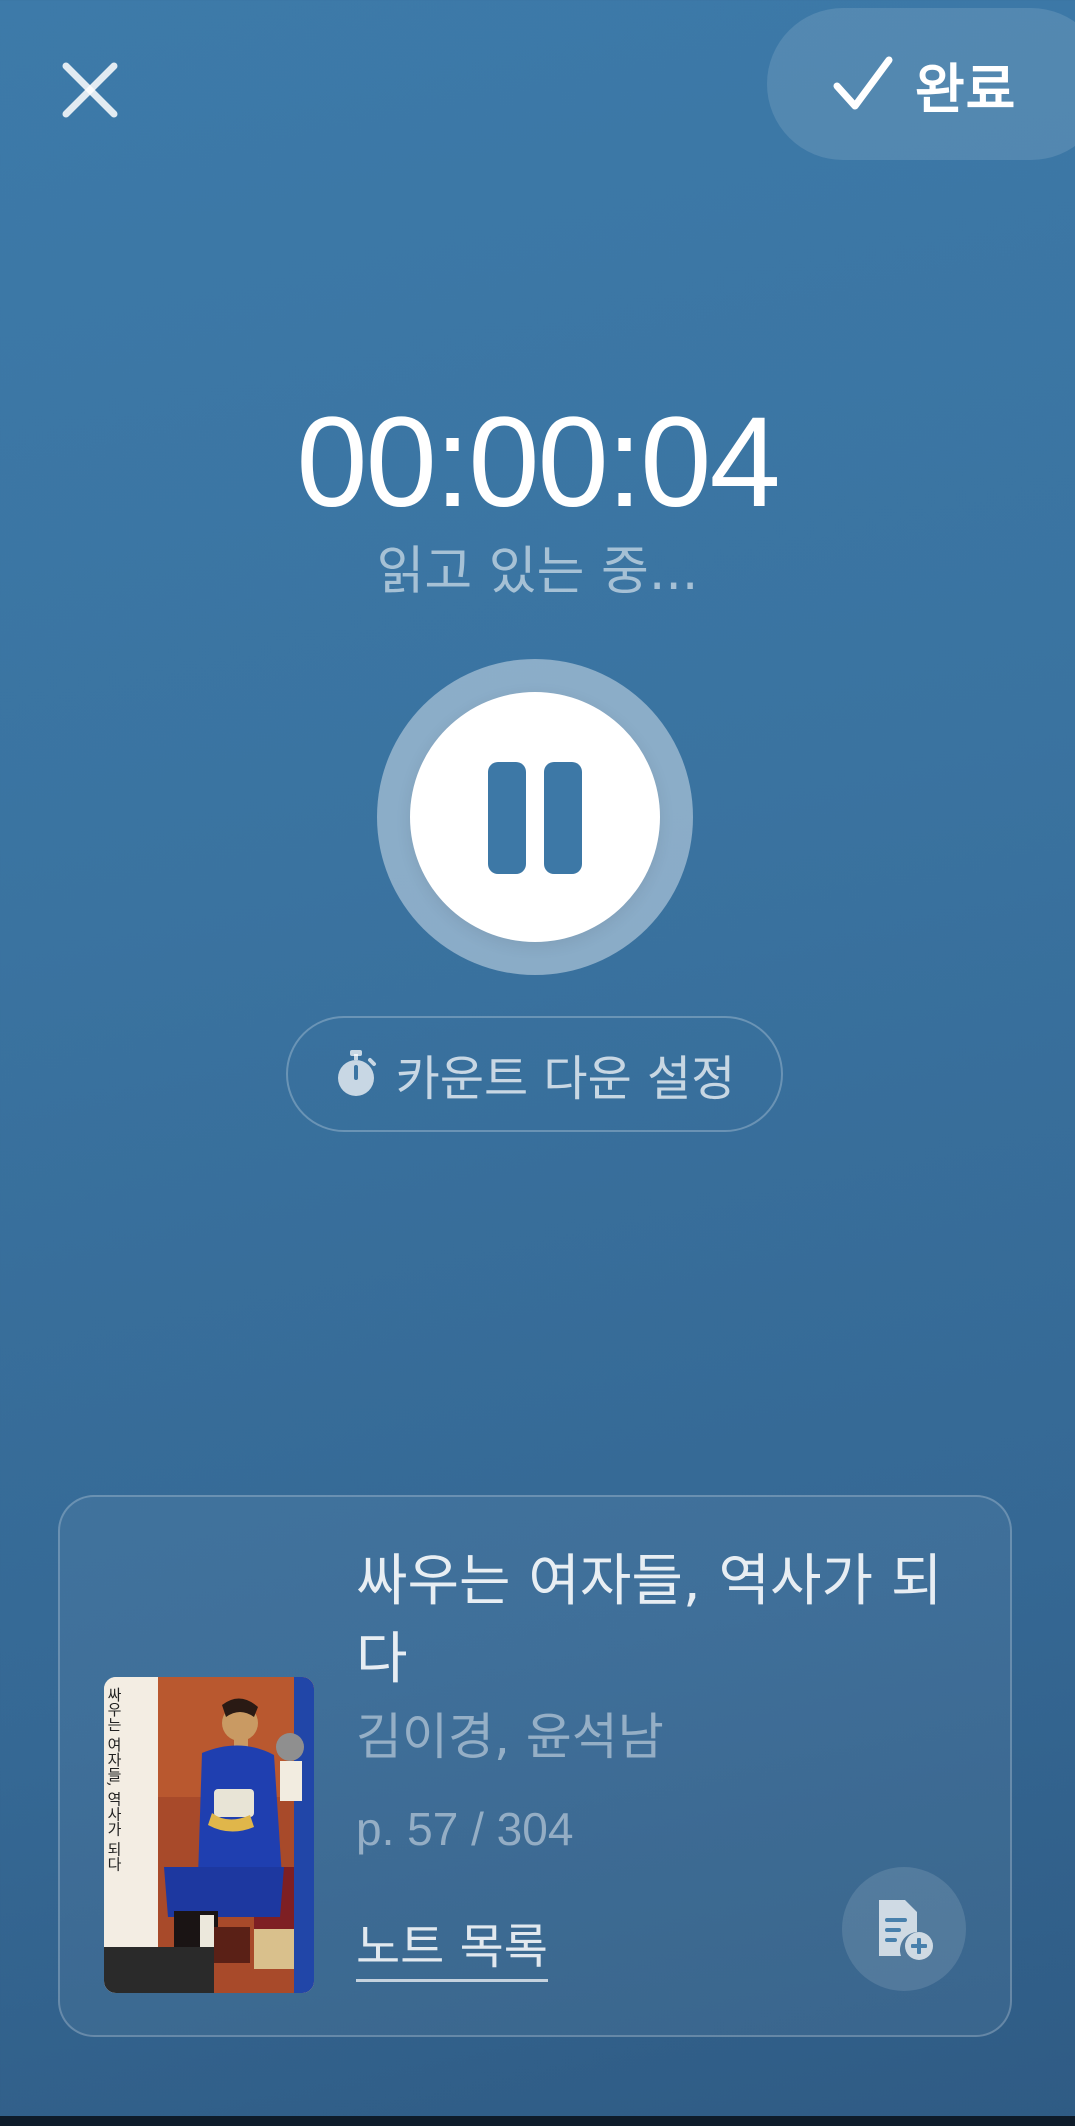 The image size is (1075, 2126). Describe the element at coordinates (465, 1829) in the screenshot. I see `page-progress: p. 57 / 304` at that location.